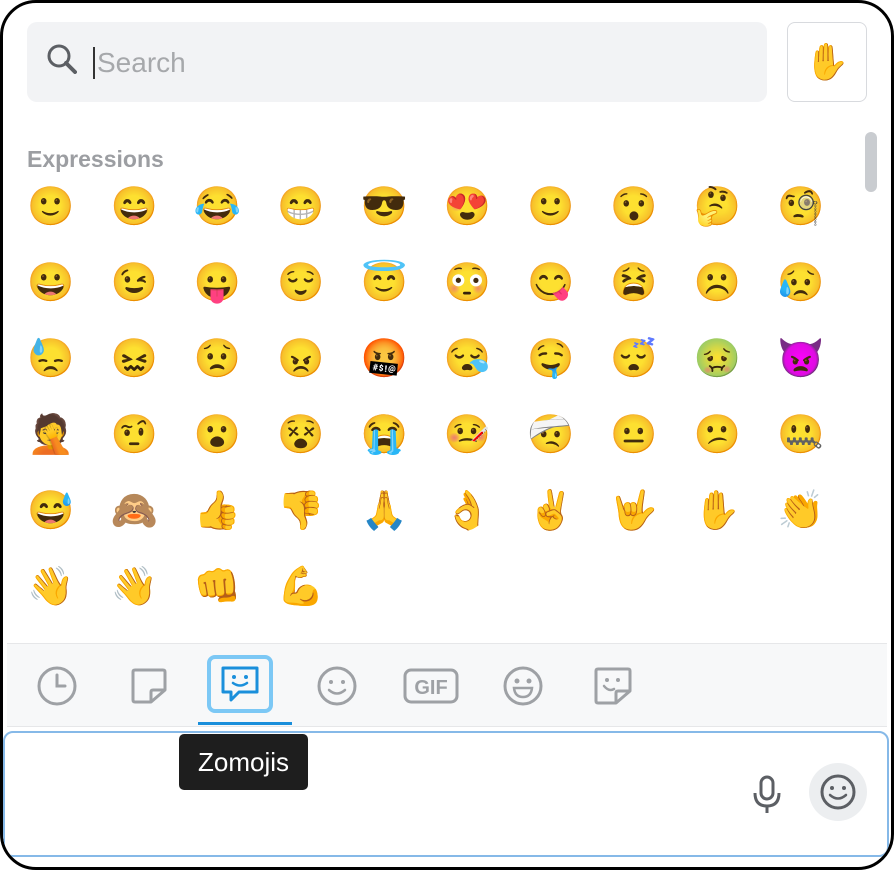 The image size is (894, 870). What do you see at coordinates (301, 435) in the screenshot?
I see `emoji-item: 😵` at bounding box center [301, 435].